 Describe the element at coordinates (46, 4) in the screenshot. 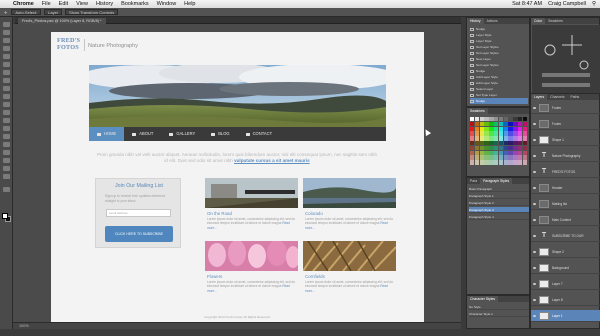

I see `menu-file: File` at that location.